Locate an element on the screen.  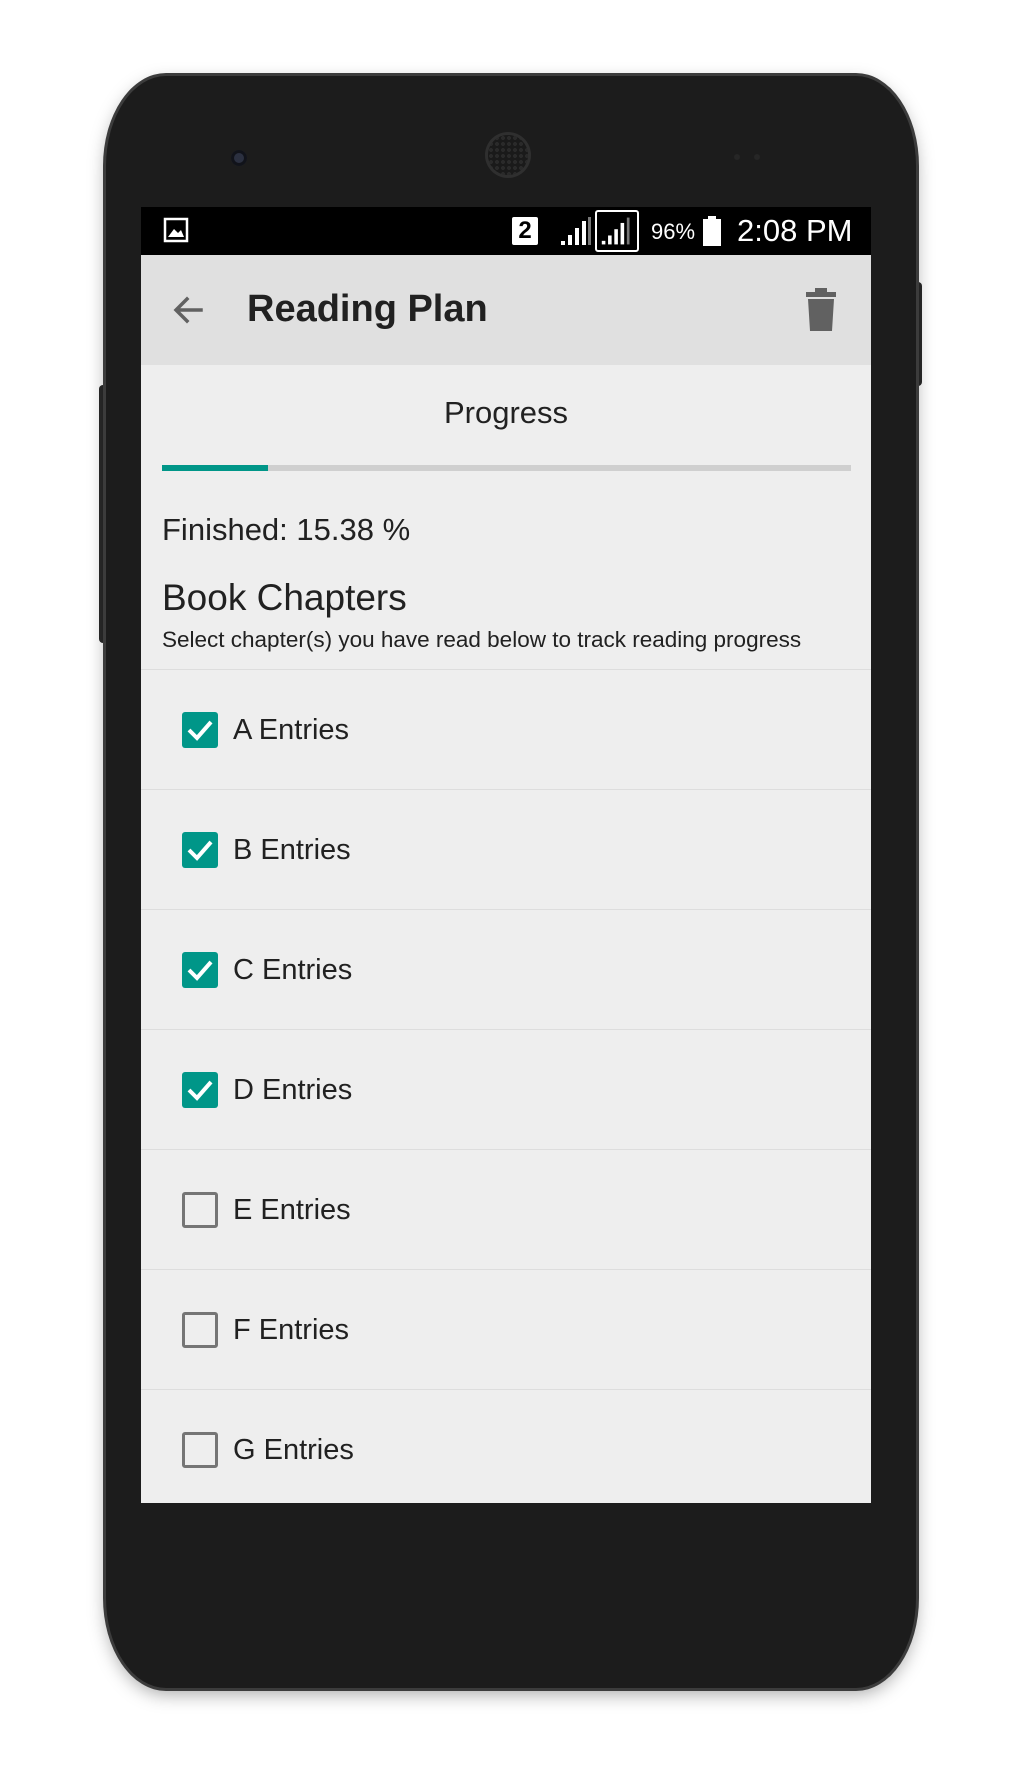
image-icon is located at coordinates (176, 230).